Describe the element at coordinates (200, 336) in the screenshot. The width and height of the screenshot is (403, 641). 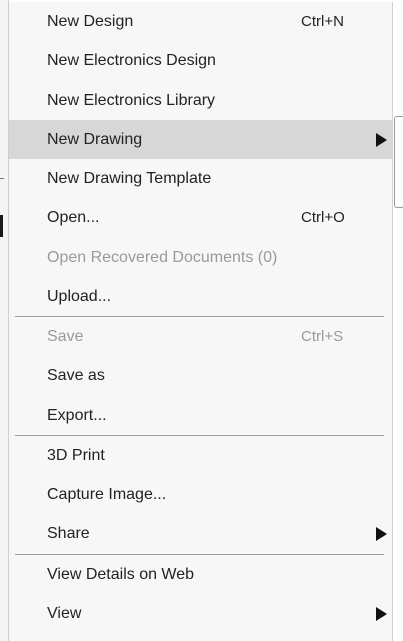
I see `menu-item-save: Save Ctrl+S` at that location.